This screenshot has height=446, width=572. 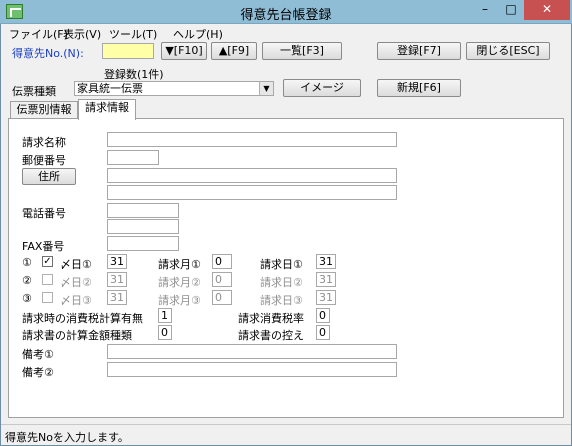 I want to click on tax-rate-input: 0, so click(x=323, y=315).